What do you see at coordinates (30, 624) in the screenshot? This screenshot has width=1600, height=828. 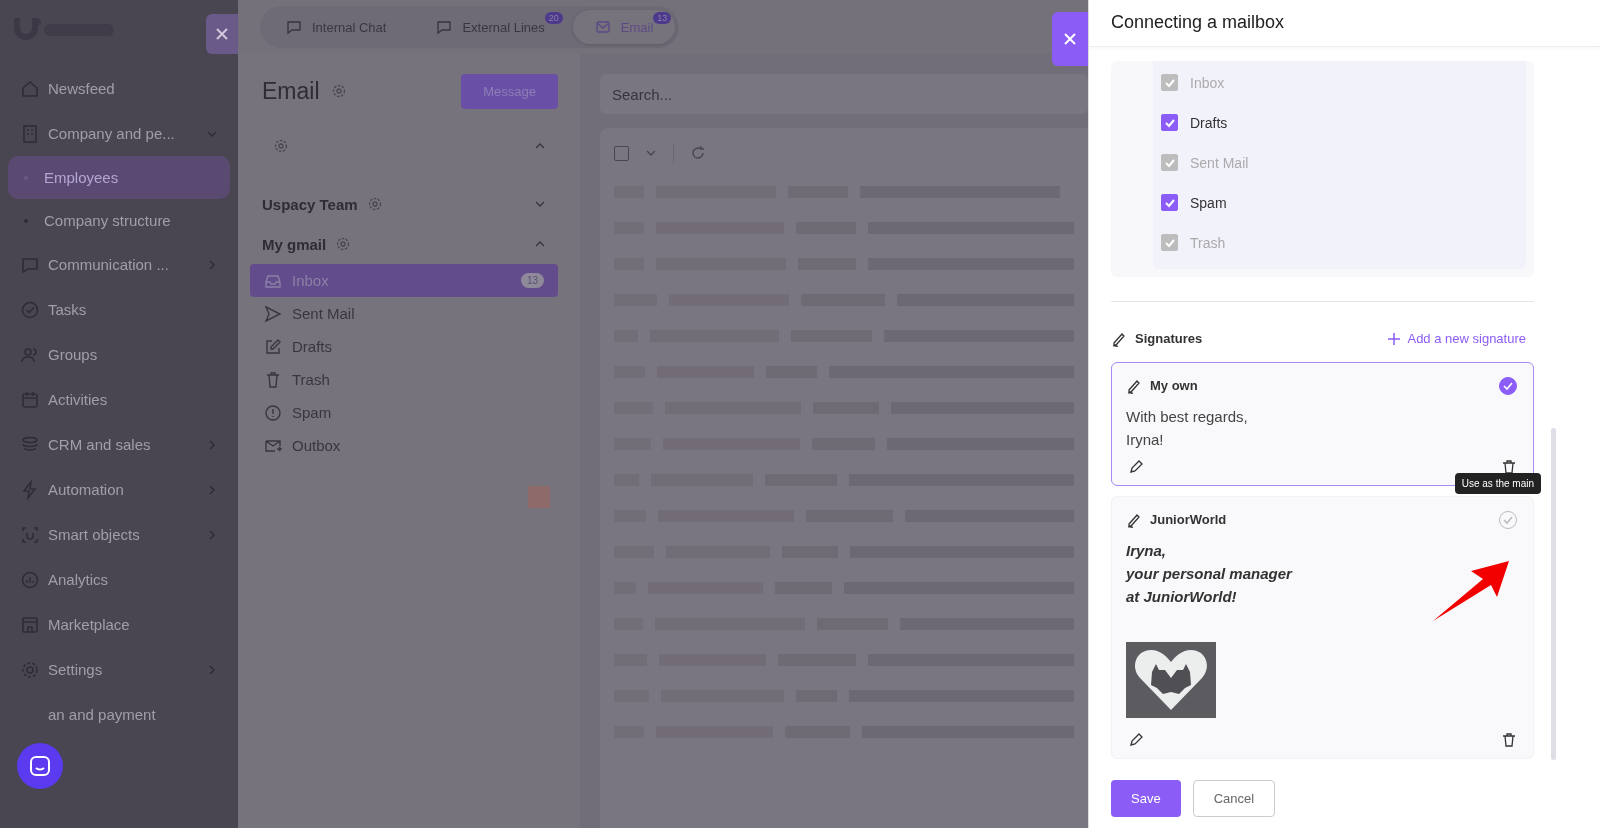 I see `store-icon` at bounding box center [30, 624].